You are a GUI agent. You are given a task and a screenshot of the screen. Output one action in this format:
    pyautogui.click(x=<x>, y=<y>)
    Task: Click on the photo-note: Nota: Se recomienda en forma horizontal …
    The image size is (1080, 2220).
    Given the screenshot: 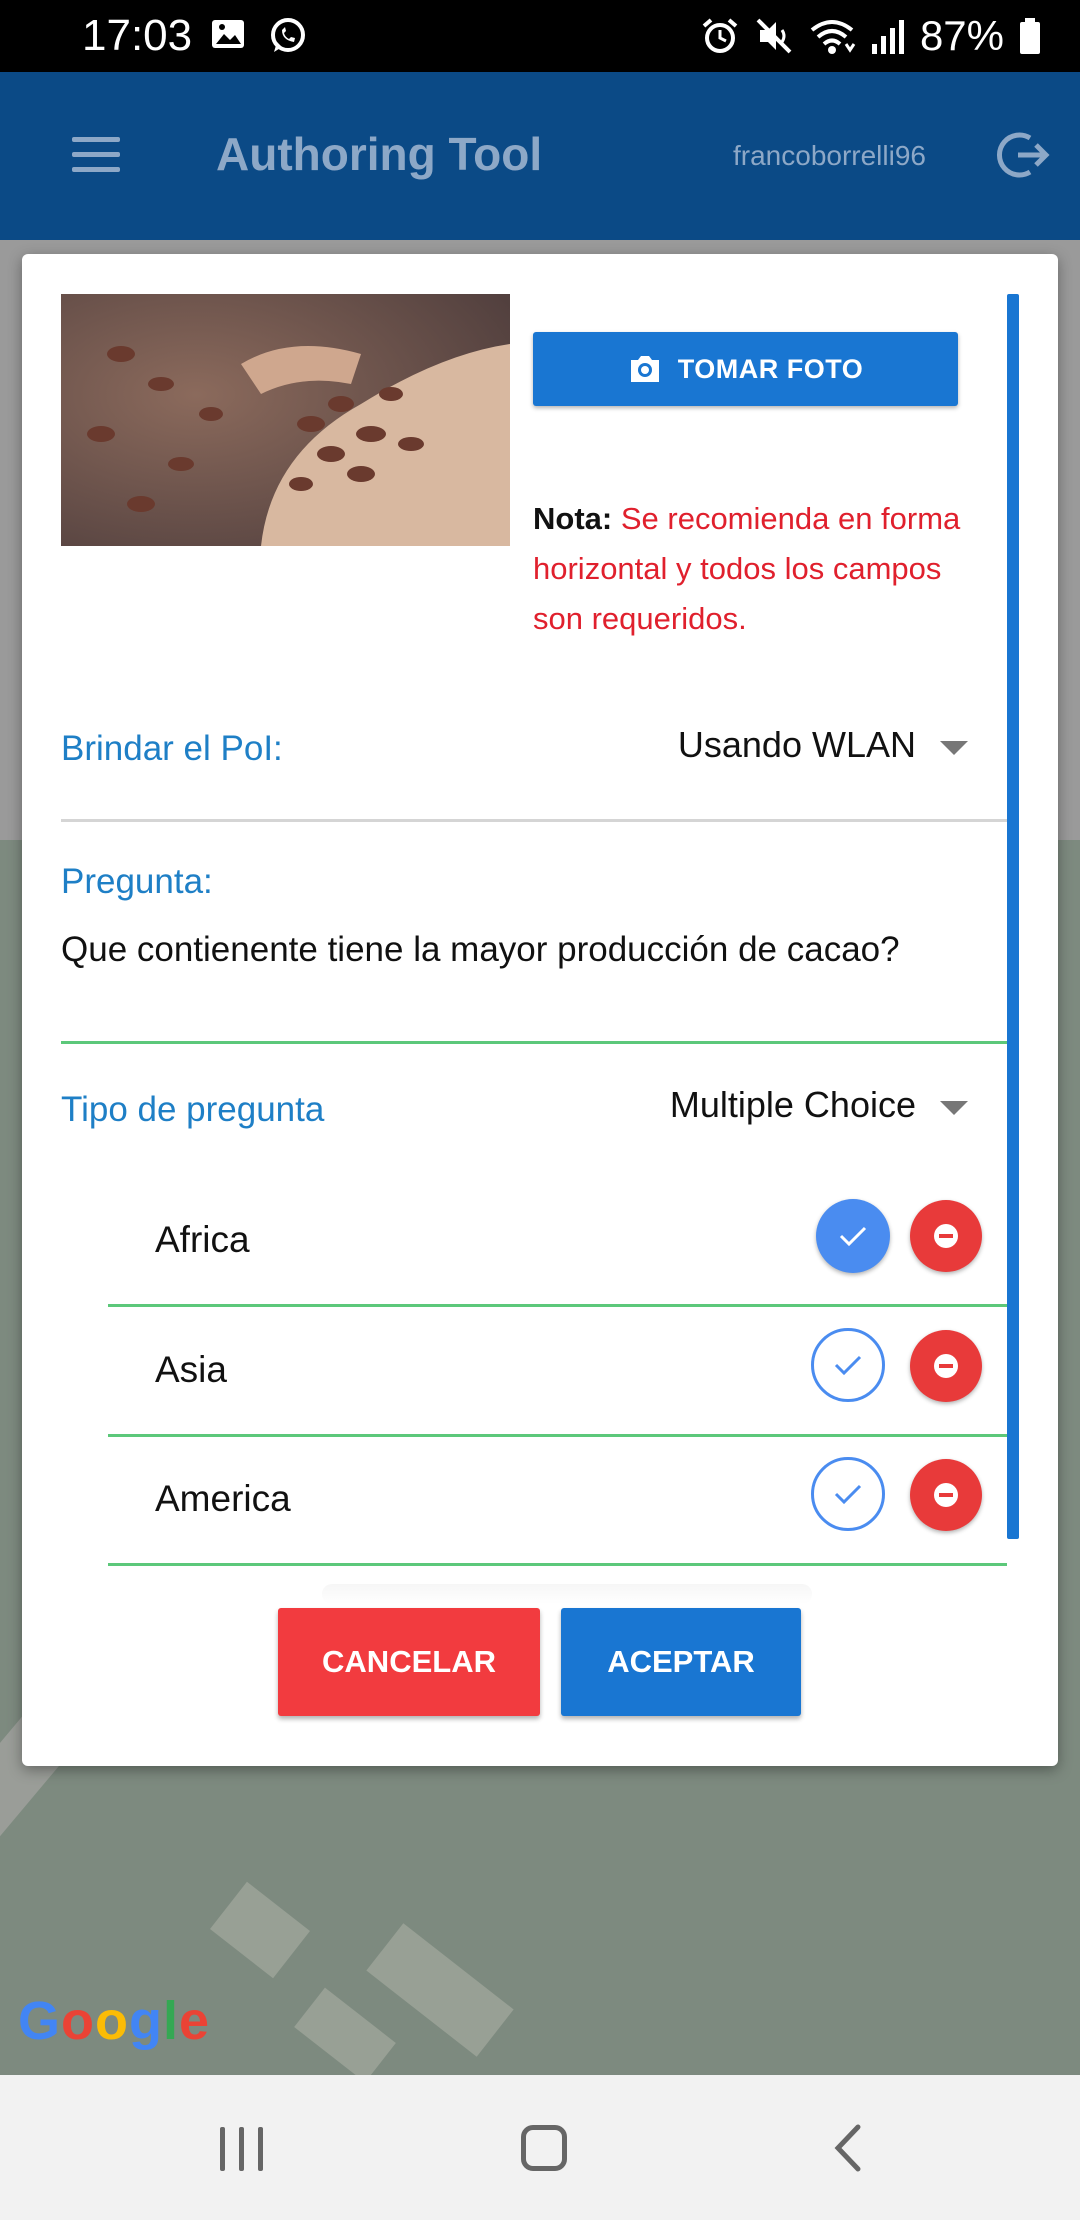 What is the action you would take?
    pyautogui.click(x=758, y=569)
    